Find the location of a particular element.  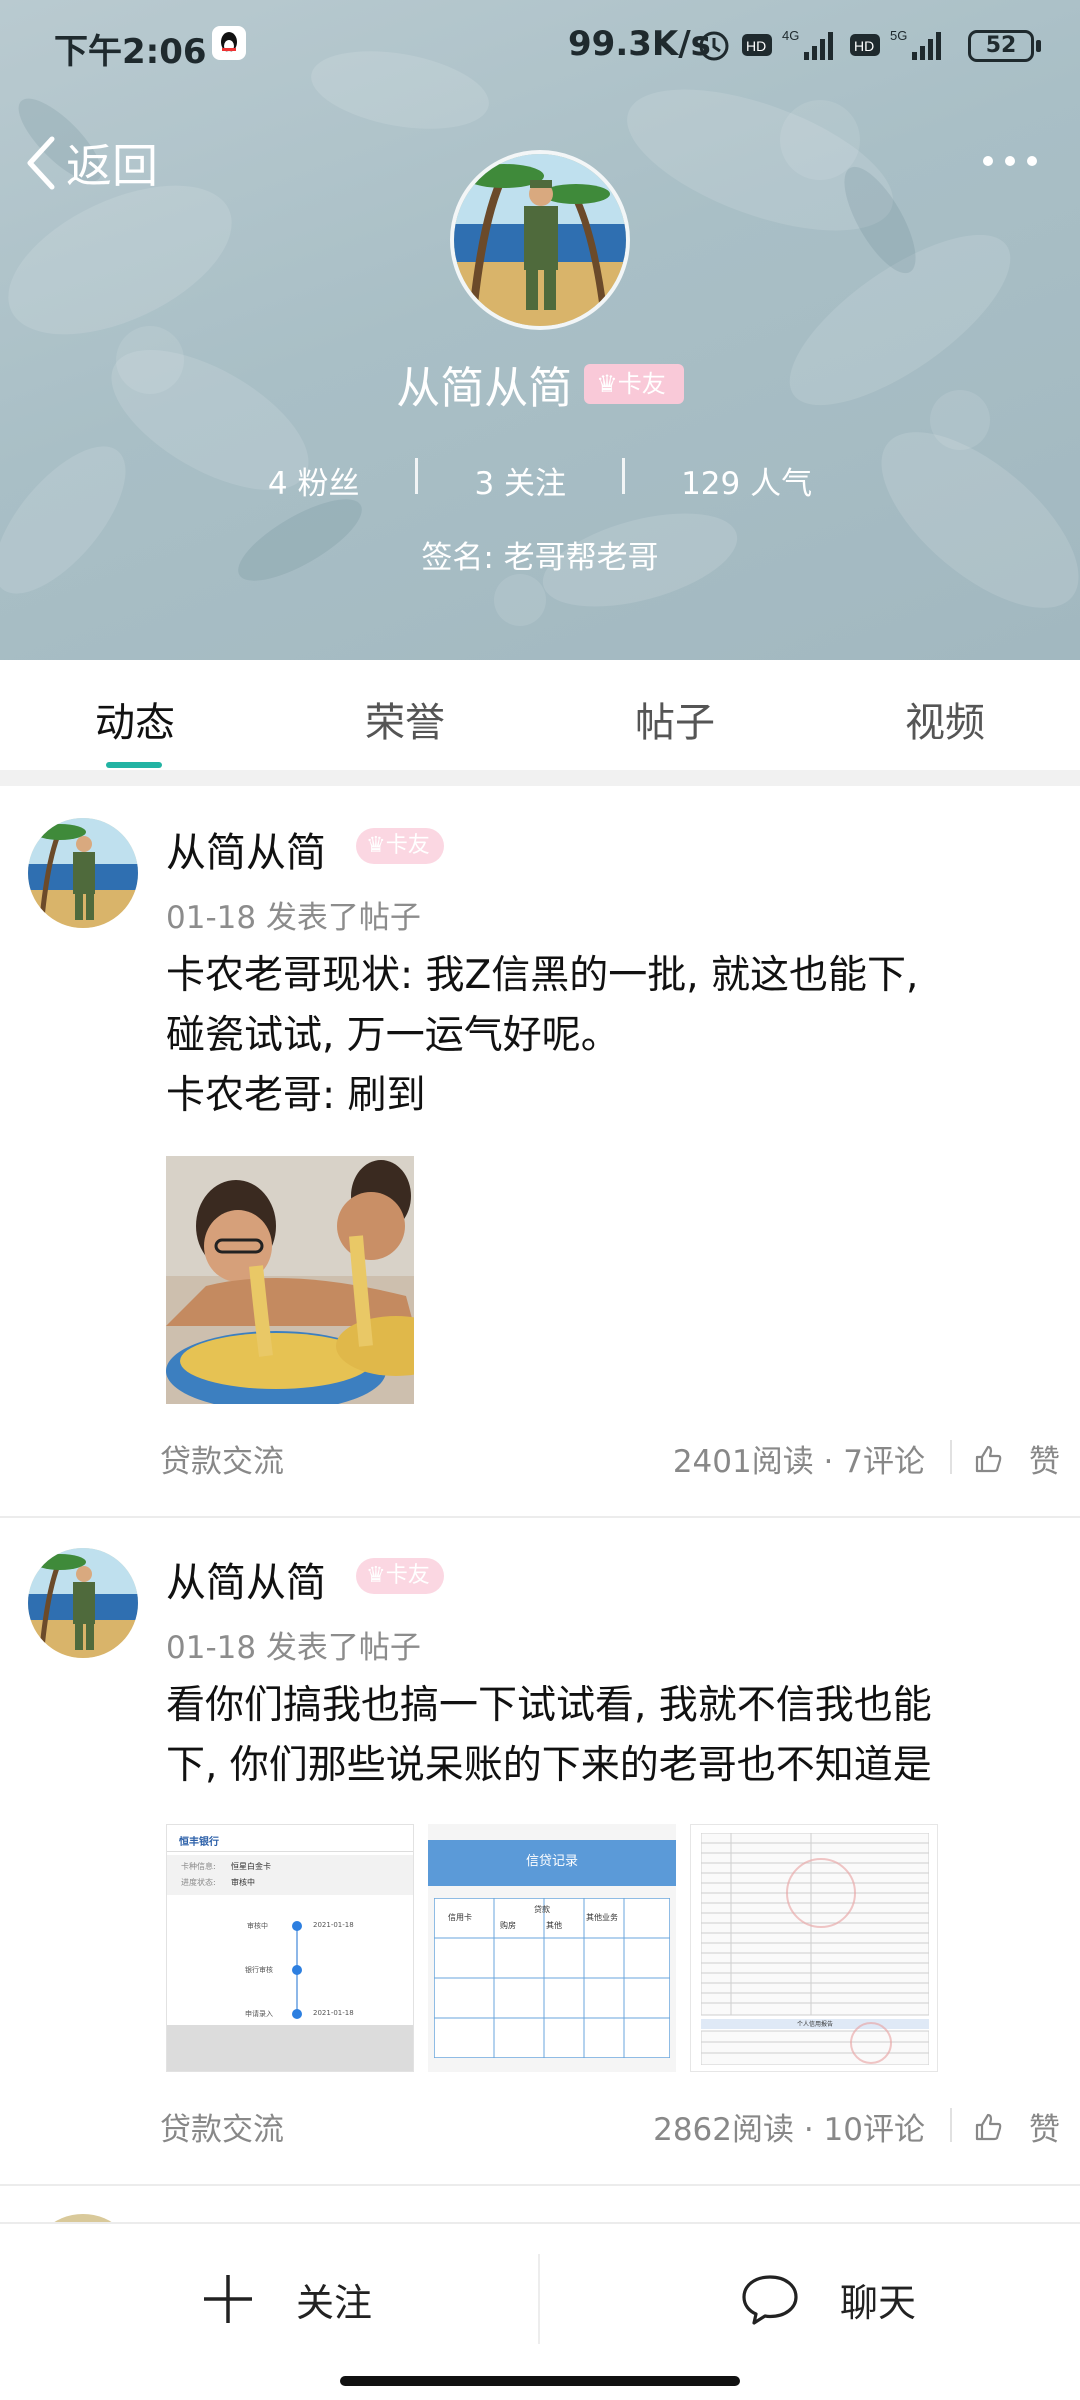

kayou-badge: ♛卡友 is located at coordinates (634, 384).